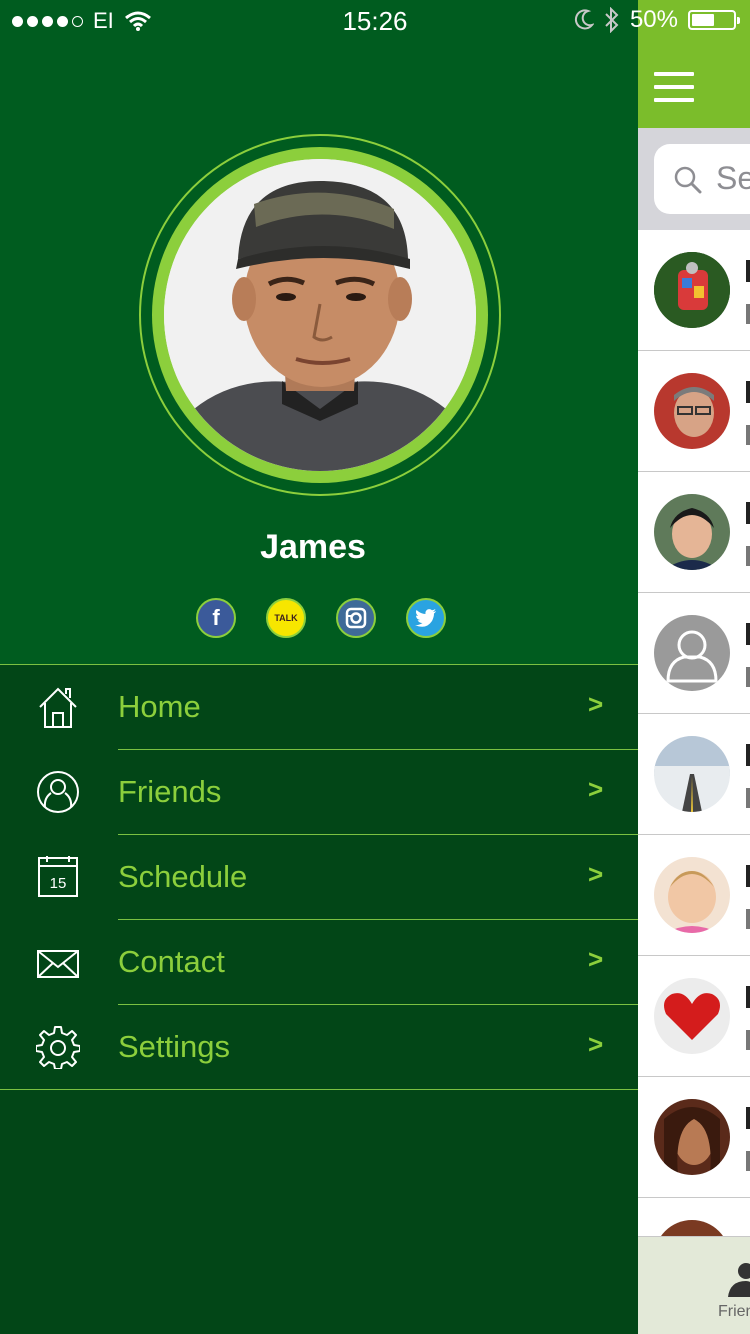 The height and width of the screenshot is (1334, 750). I want to click on envelope-icon, so click(58, 964).